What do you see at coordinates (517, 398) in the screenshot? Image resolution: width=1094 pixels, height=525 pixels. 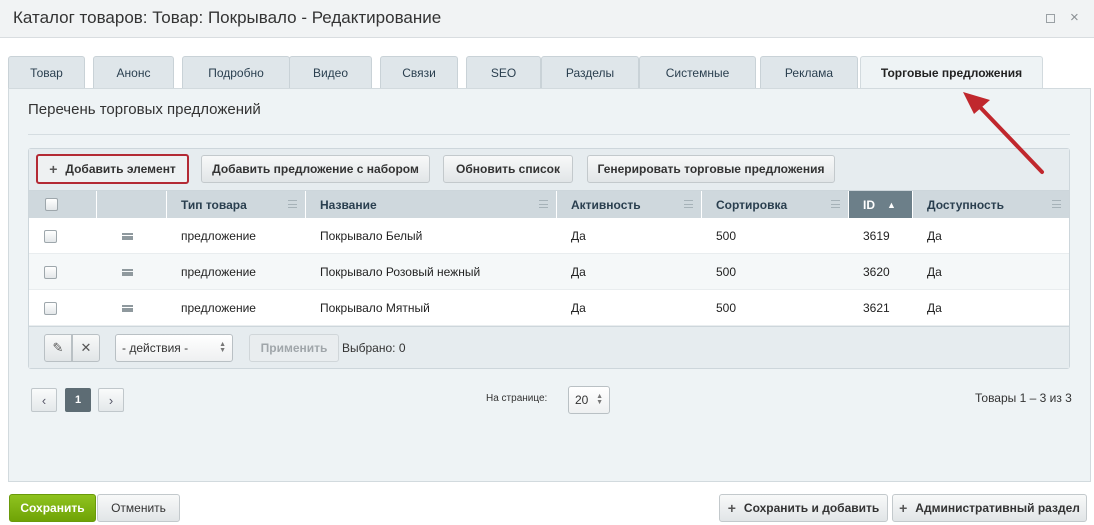 I see `per-page-label: На странице:` at bounding box center [517, 398].